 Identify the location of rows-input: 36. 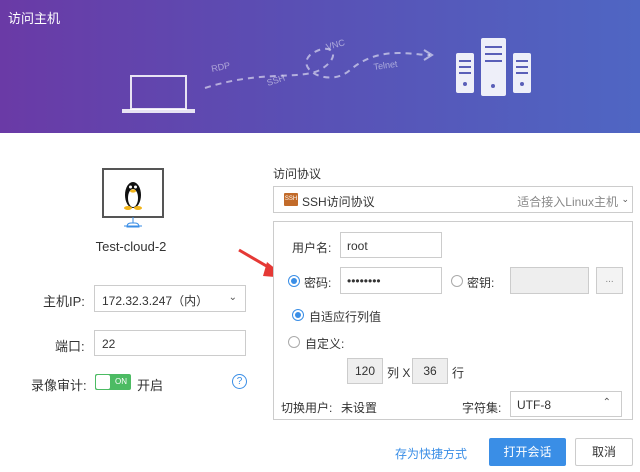
(430, 371).